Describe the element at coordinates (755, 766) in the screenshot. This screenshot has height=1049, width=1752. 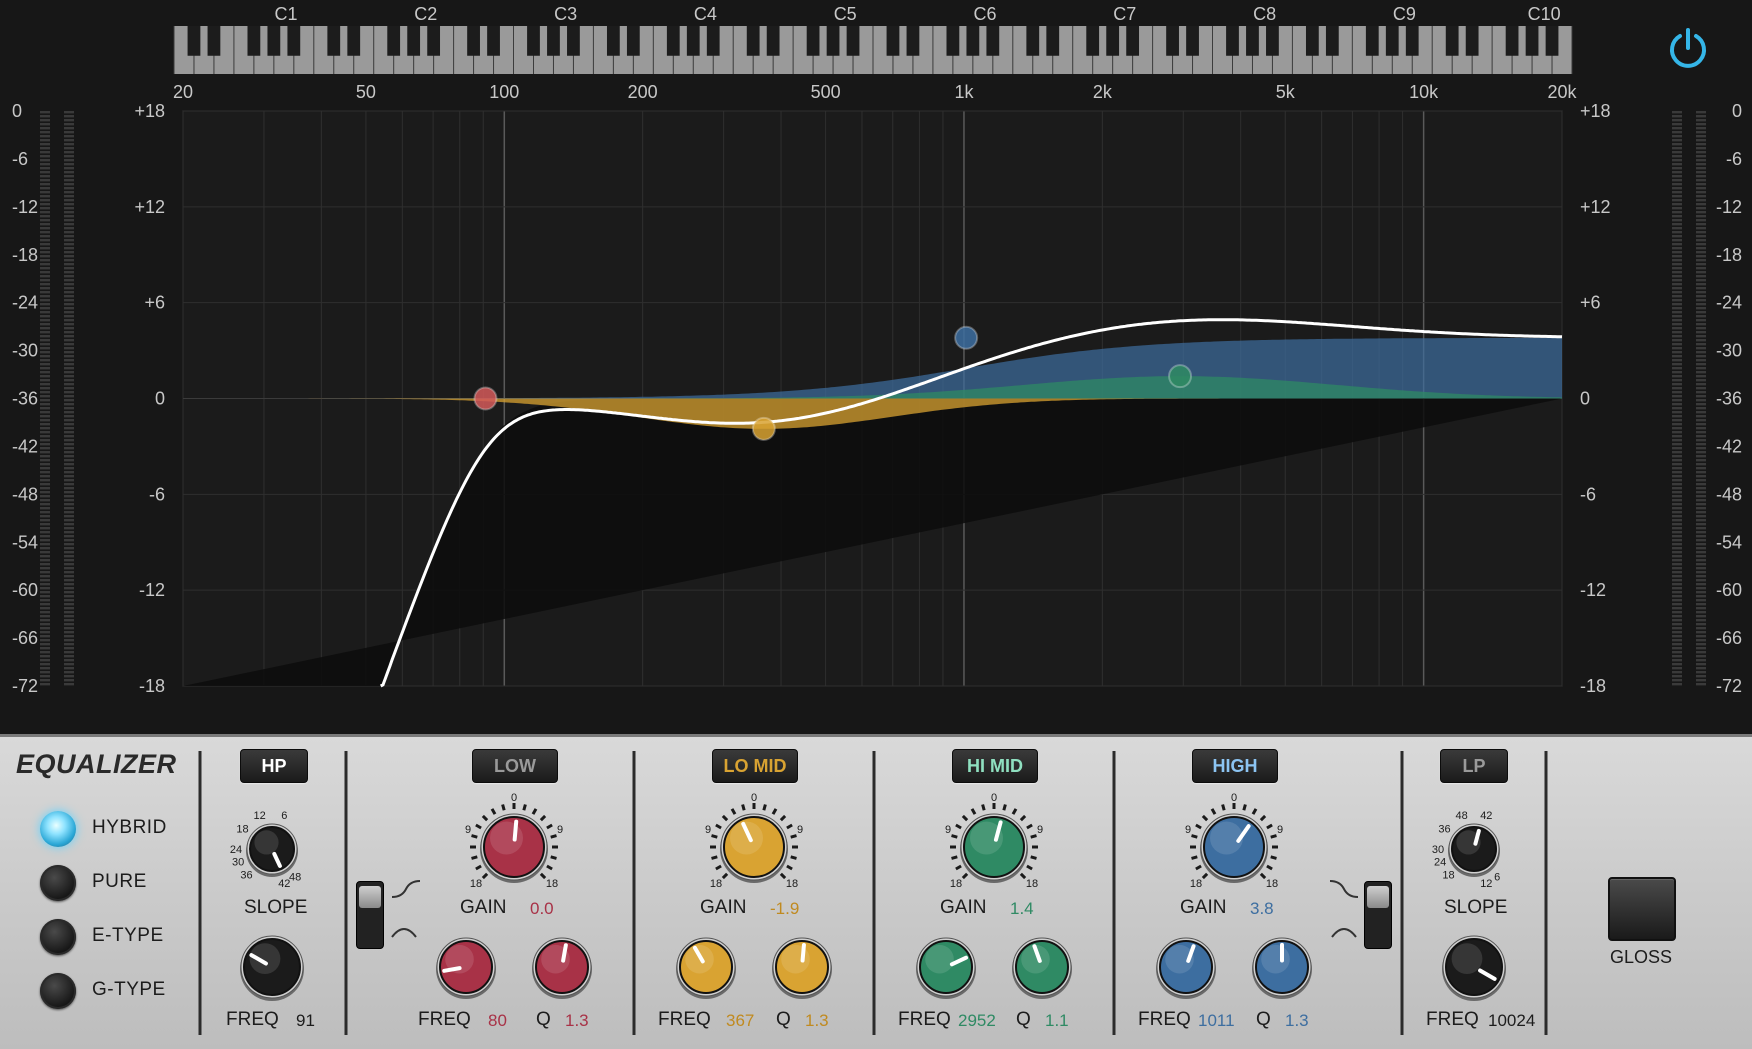
I see `lomid-band-button: LO MID` at that location.